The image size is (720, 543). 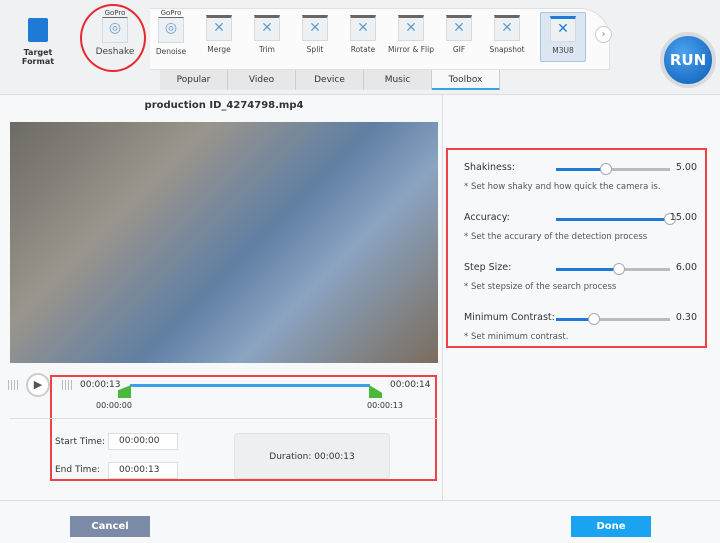 I want to click on gopro-brand: GoPro, so click(x=171, y=13).